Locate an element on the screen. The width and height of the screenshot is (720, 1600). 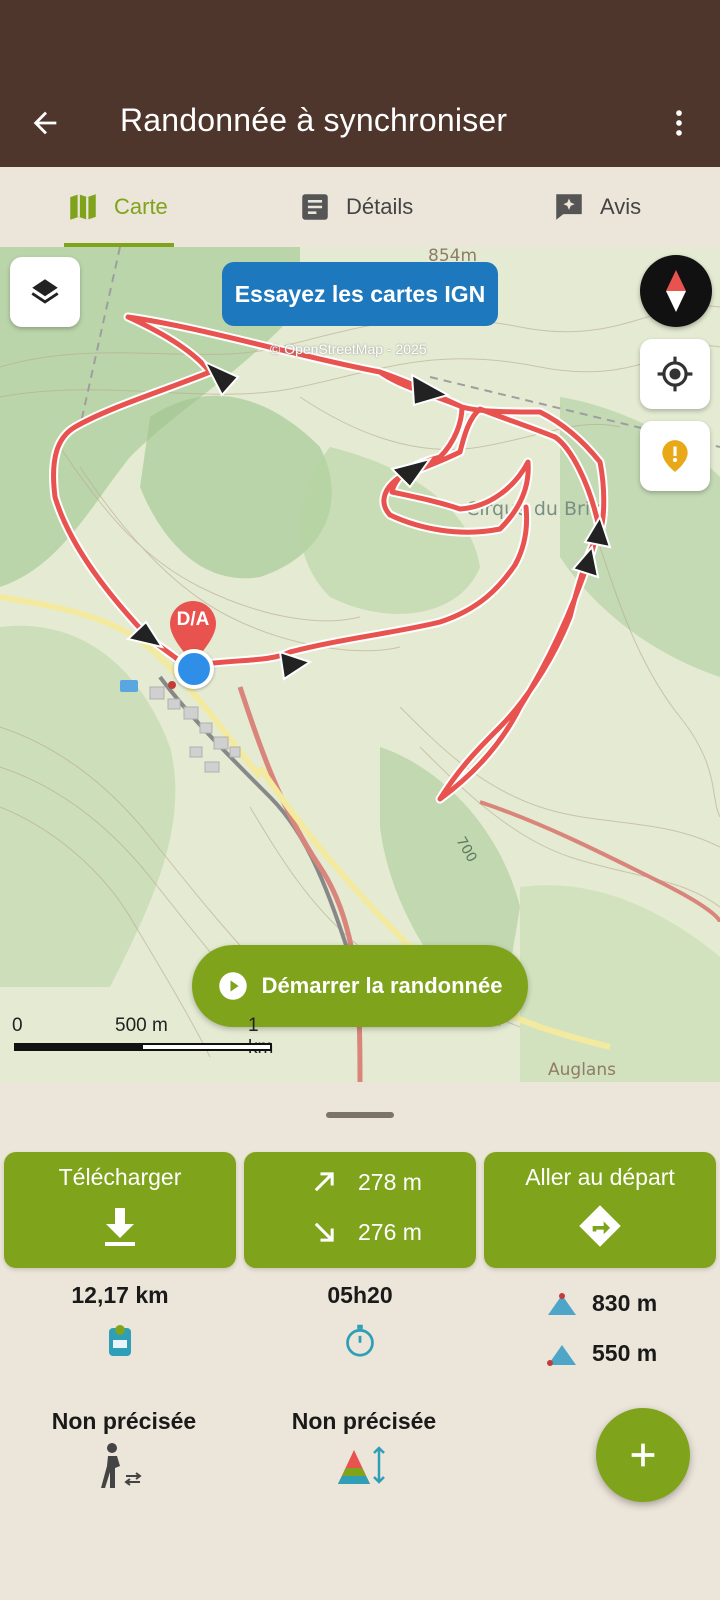
arrow-left-icon is located at coordinates (45, 123).